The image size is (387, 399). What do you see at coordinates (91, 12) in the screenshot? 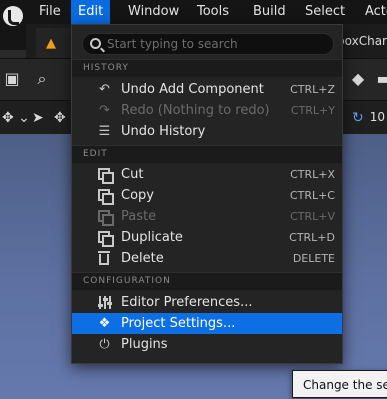
I see `menu-edit: Edit` at bounding box center [91, 12].